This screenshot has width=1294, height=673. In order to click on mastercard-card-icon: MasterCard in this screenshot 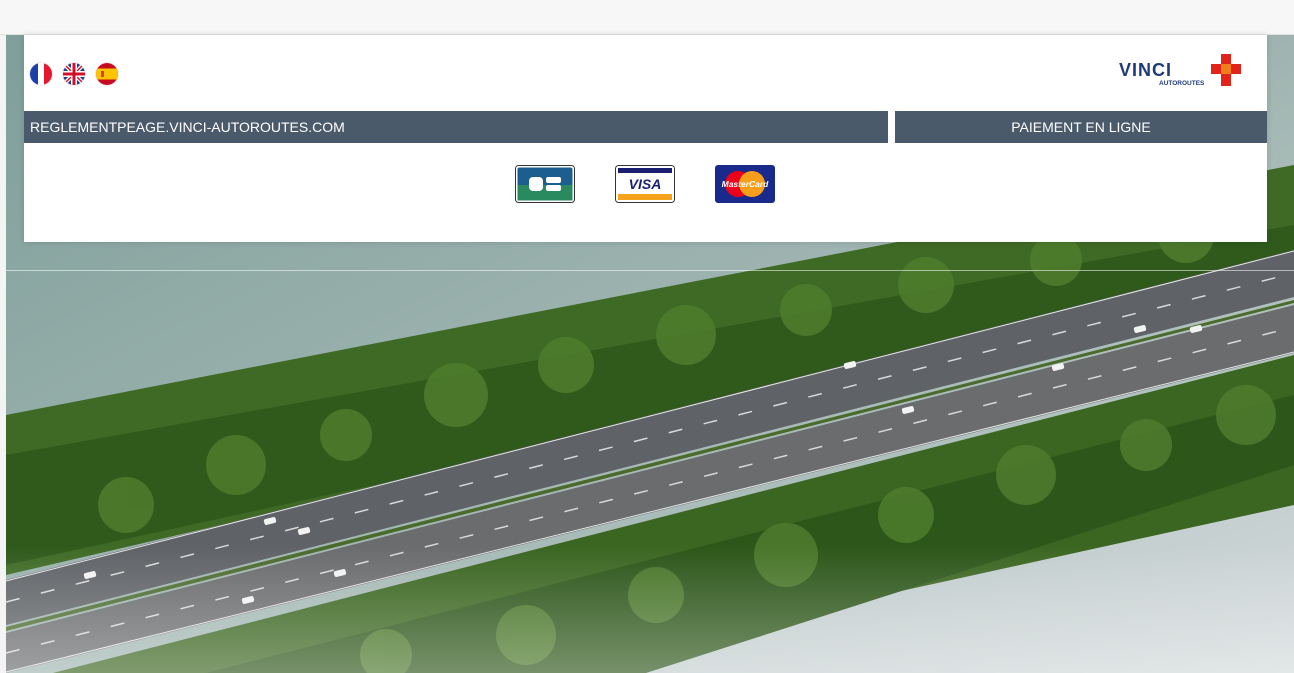, I will do `click(745, 184)`.